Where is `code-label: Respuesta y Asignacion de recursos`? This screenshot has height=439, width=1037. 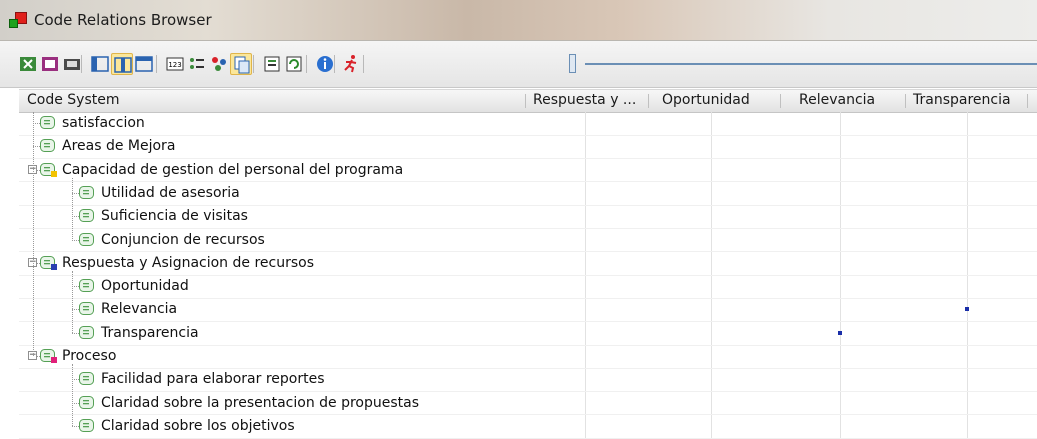 code-label: Respuesta y Asignacion de recursos is located at coordinates (188, 262).